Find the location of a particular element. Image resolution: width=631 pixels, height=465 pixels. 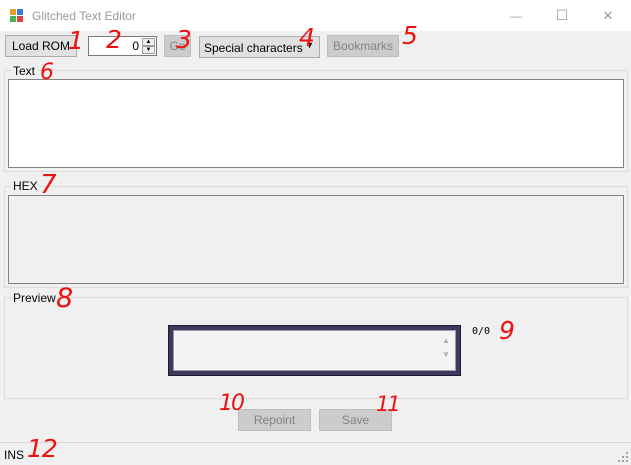

annotation-12: 12 is located at coordinates (42, 448).